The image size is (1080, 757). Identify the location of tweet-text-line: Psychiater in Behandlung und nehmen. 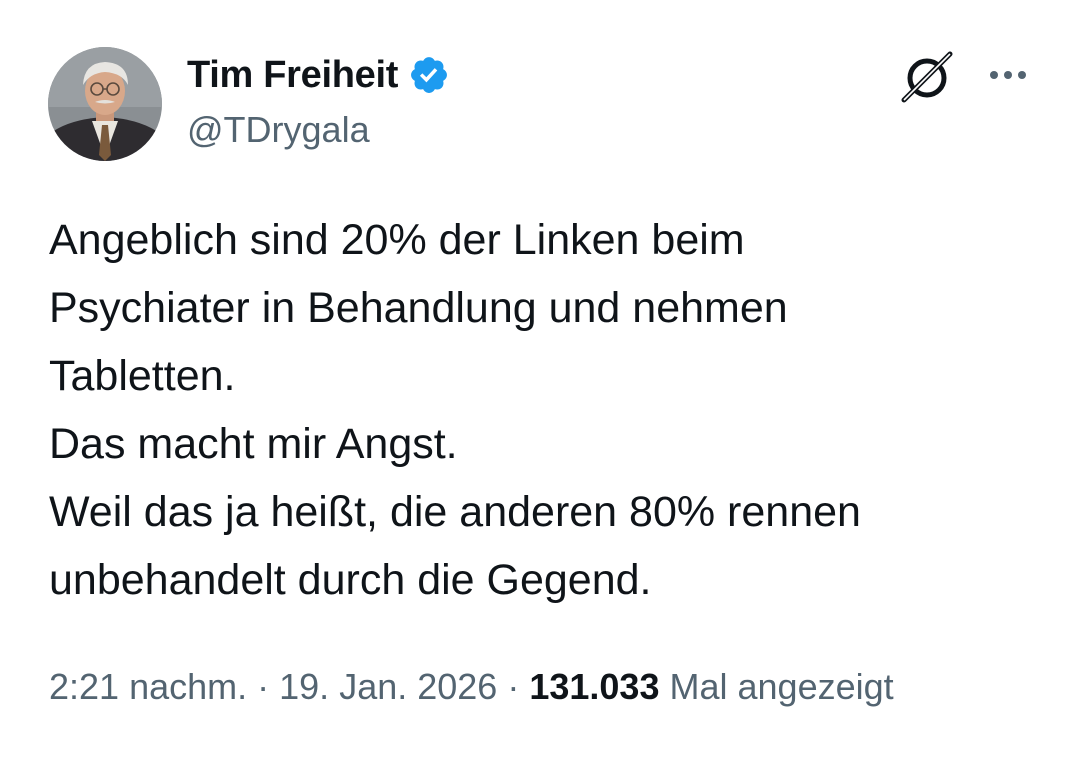
(418, 308).